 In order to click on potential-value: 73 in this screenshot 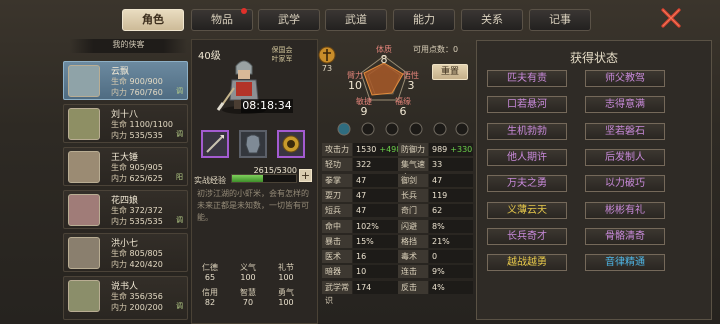, I will do `click(327, 68)`.